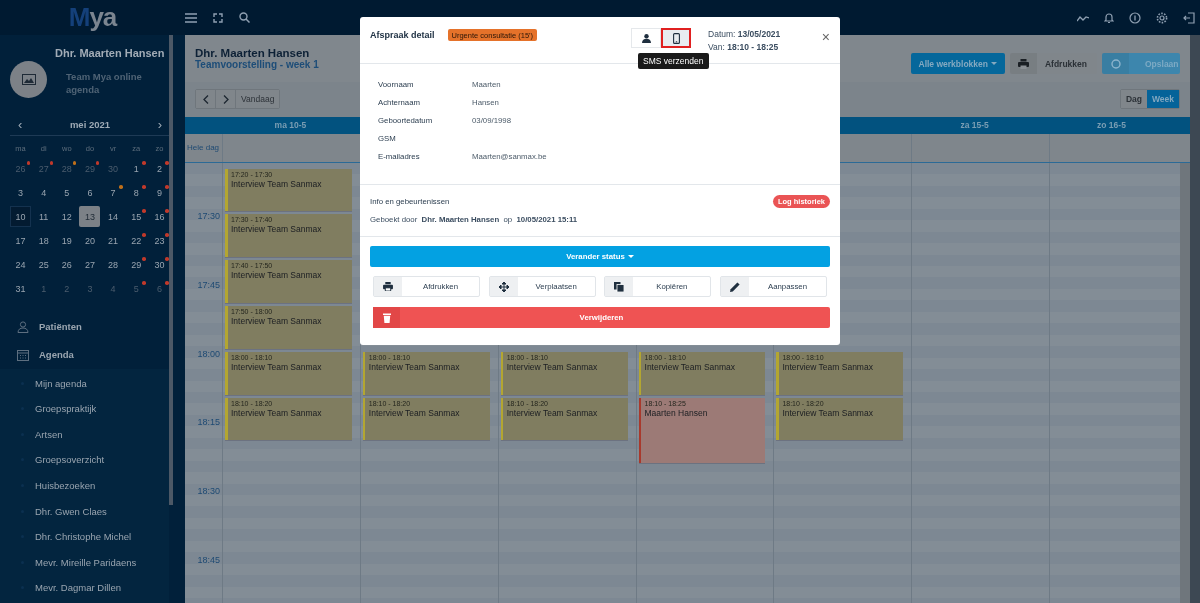 The height and width of the screenshot is (603, 1200). Describe the element at coordinates (84, 434) in the screenshot. I see `submenu-item: Artsen` at that location.